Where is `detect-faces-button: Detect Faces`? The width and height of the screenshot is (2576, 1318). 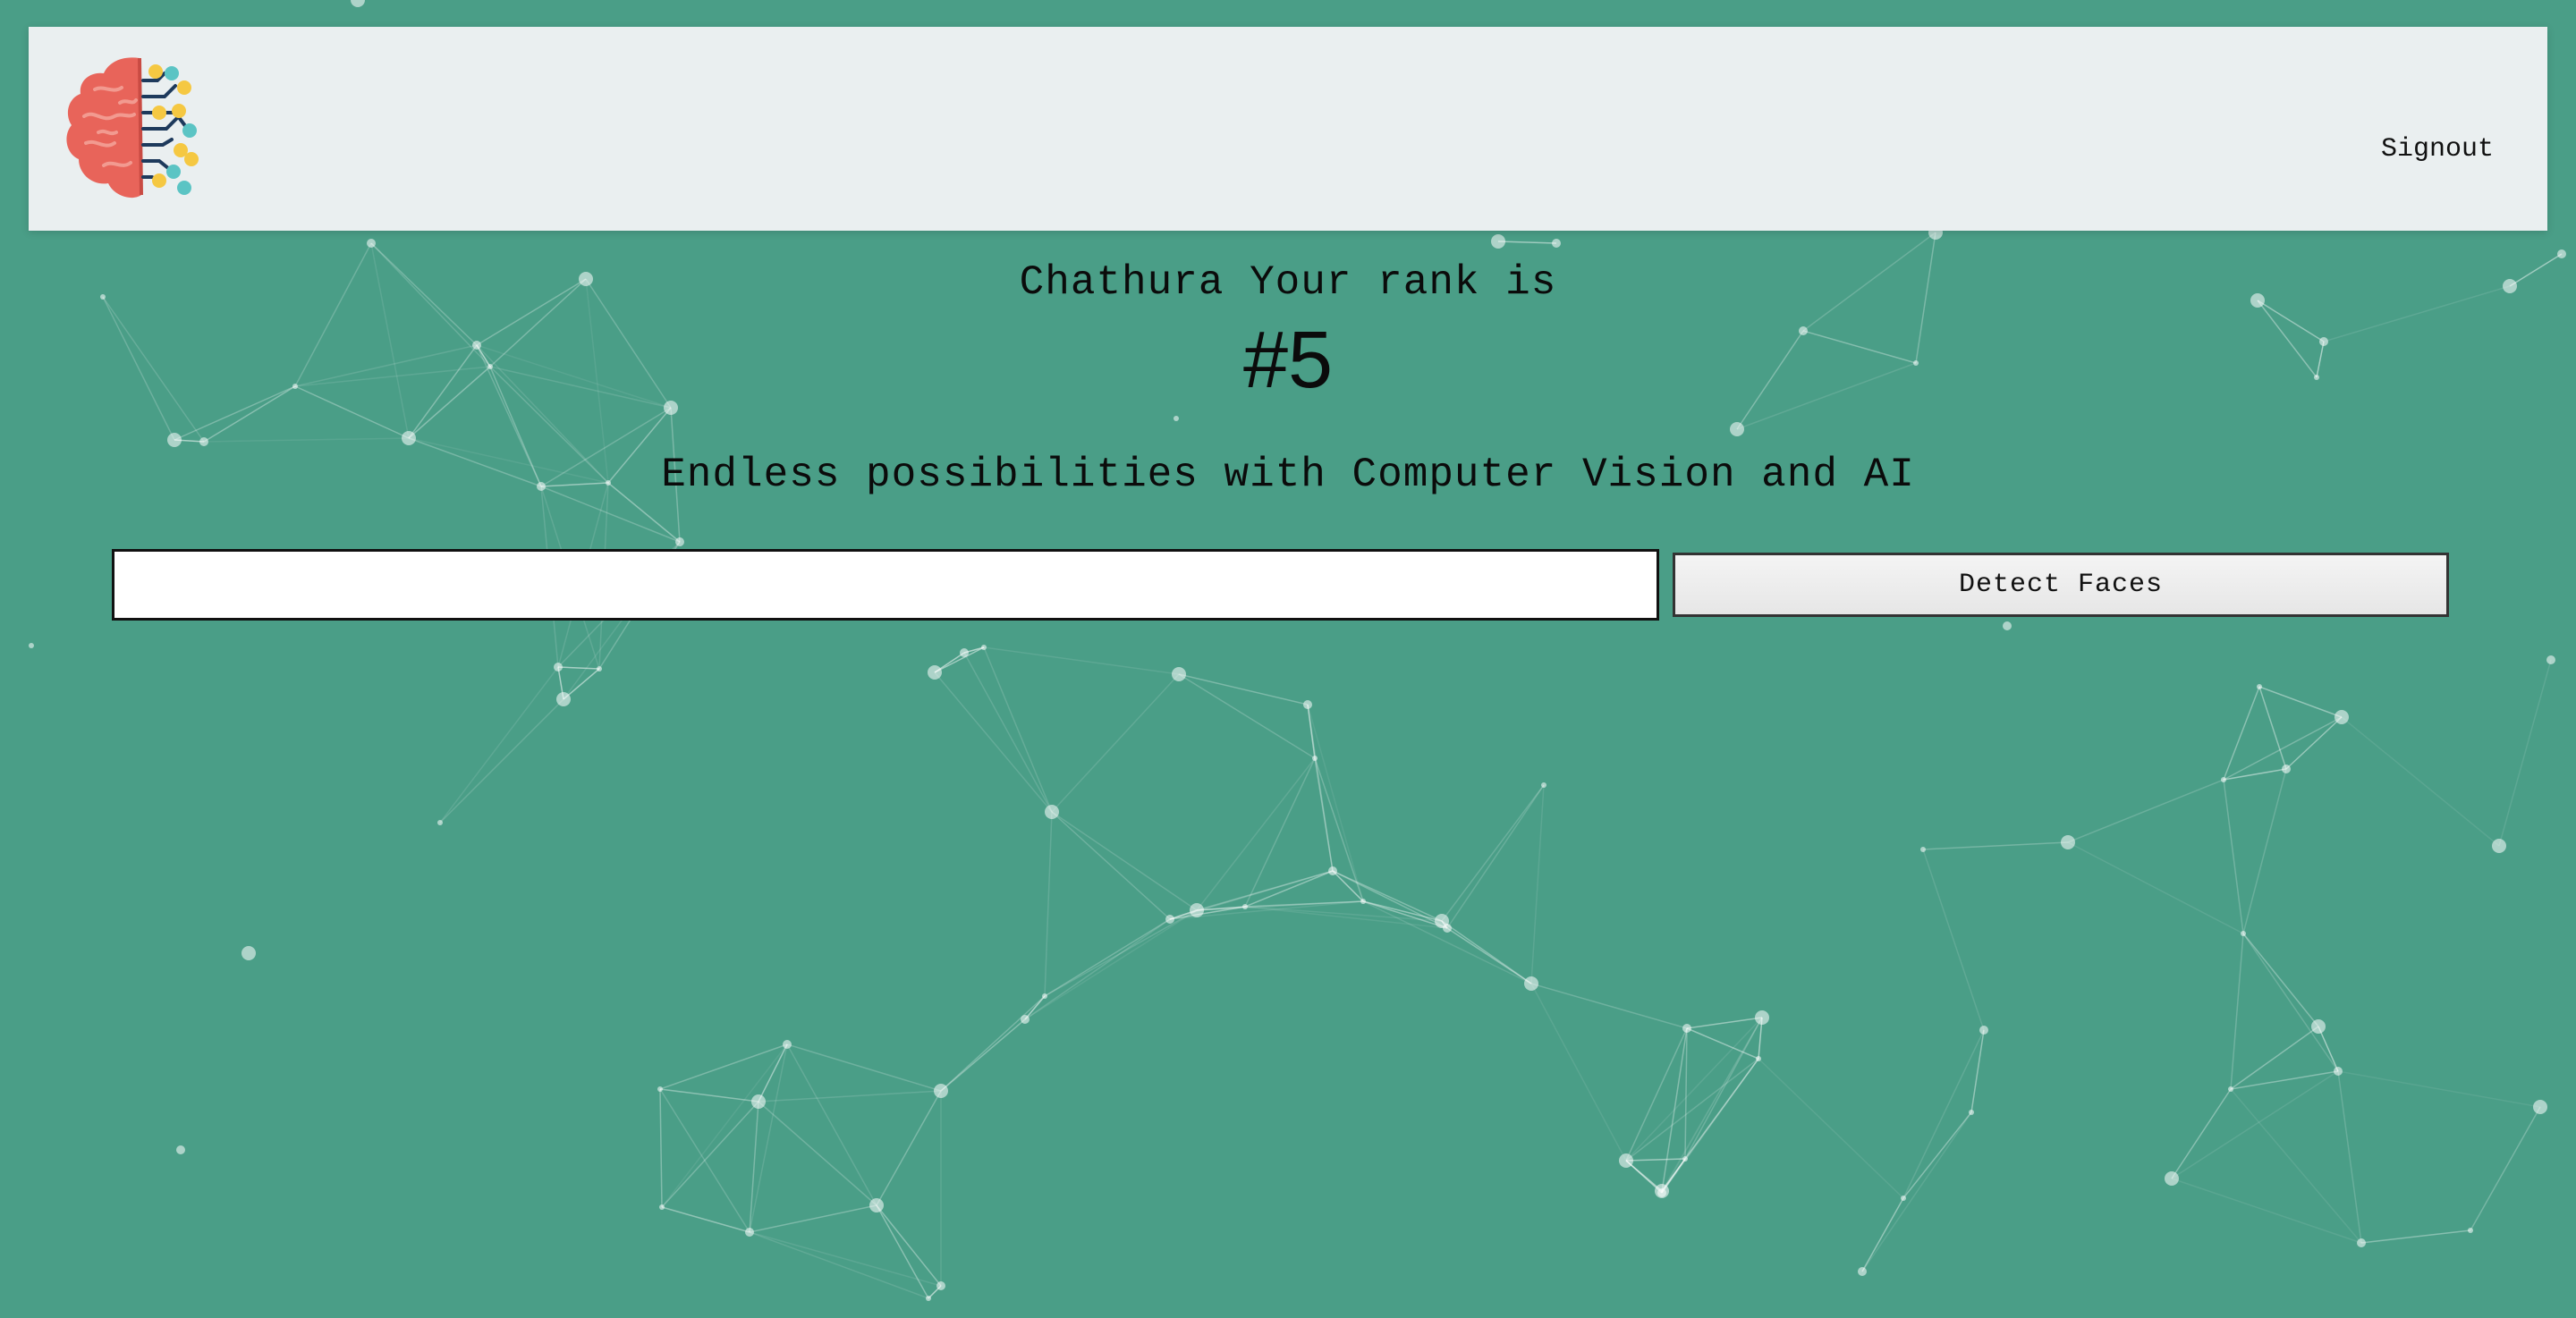
detect-faces-button: Detect Faces is located at coordinates (2061, 585).